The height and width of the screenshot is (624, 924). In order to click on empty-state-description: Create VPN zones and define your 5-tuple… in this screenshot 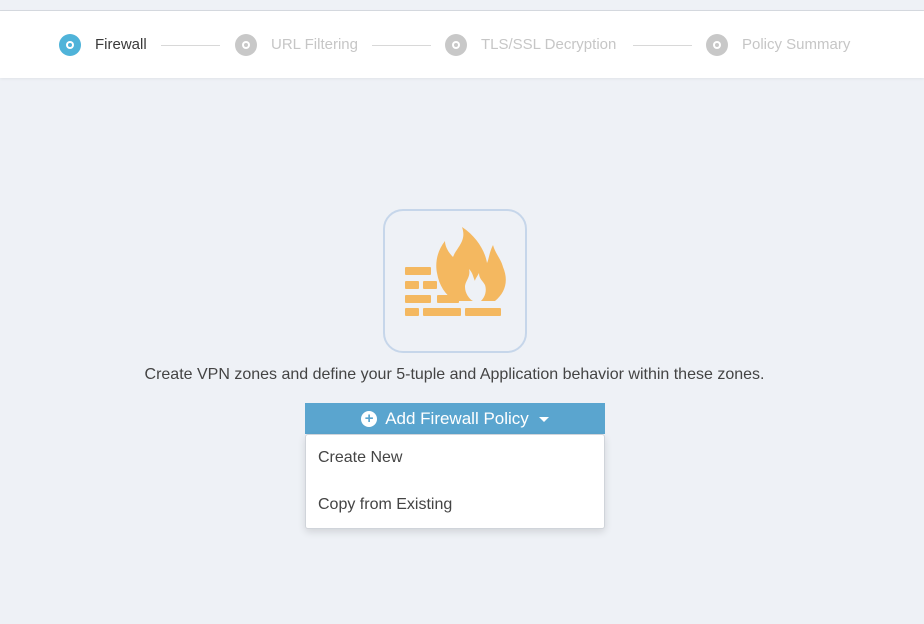, I will do `click(454, 374)`.